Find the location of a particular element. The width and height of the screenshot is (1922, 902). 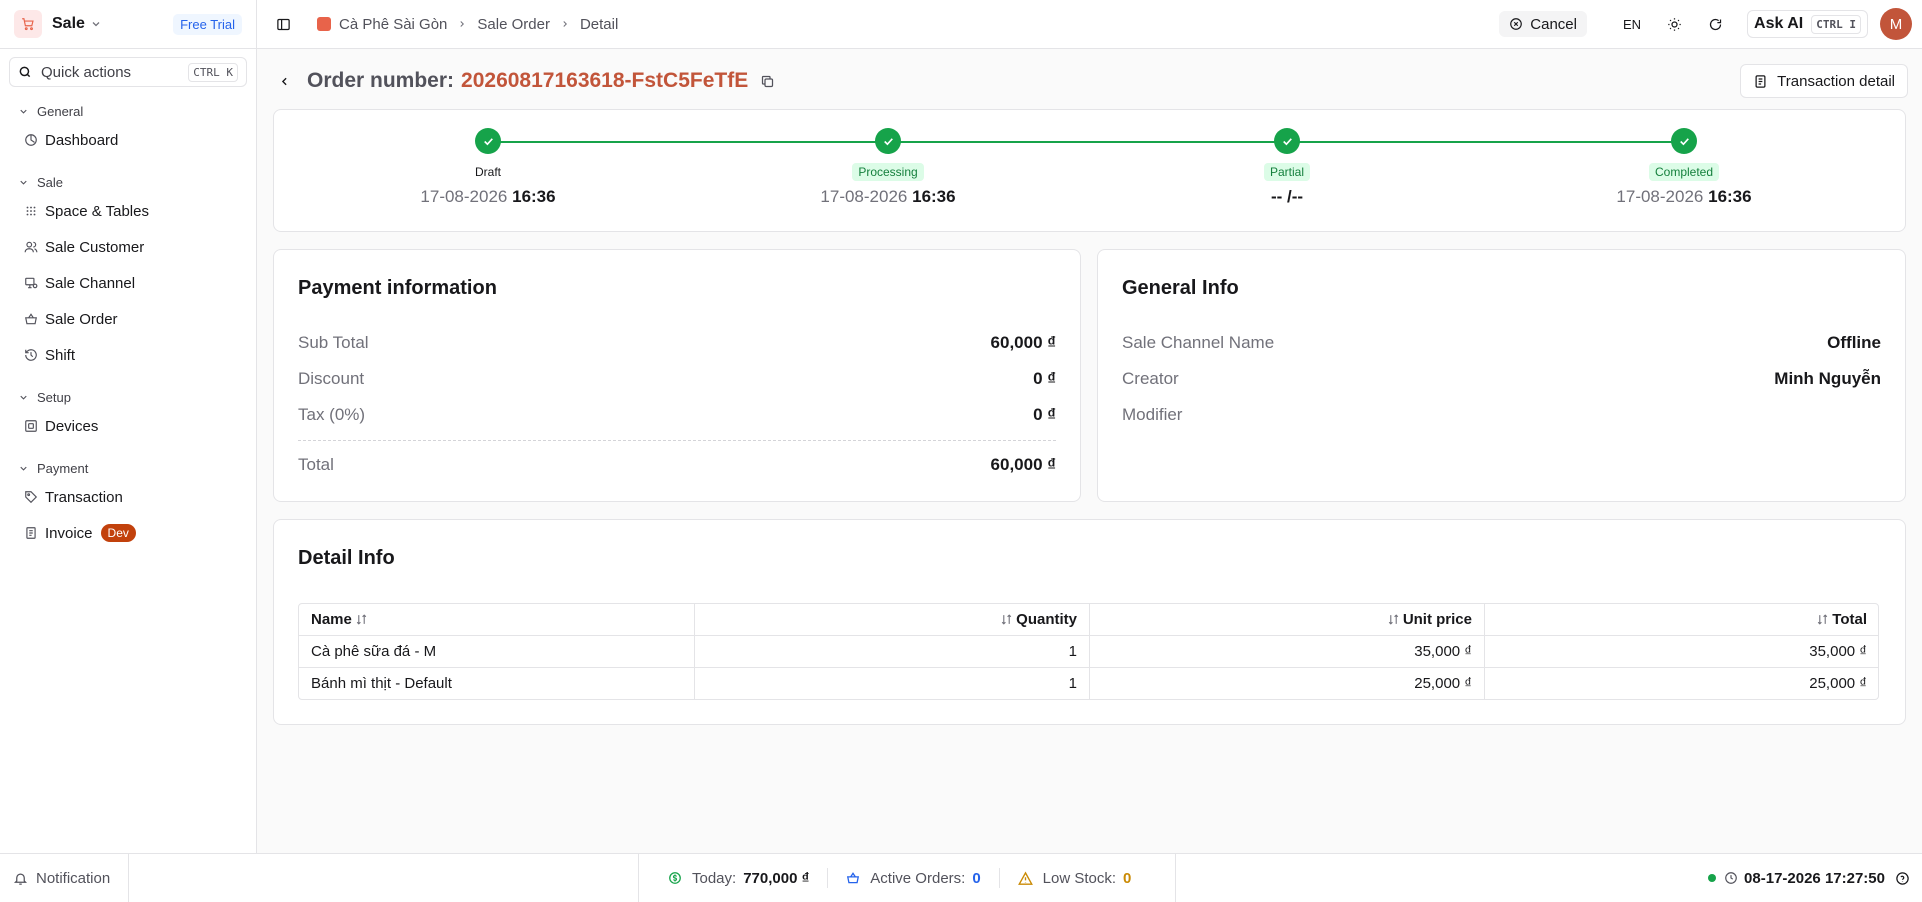

column-header-unit-price: Unit price is located at coordinates (1286, 619).